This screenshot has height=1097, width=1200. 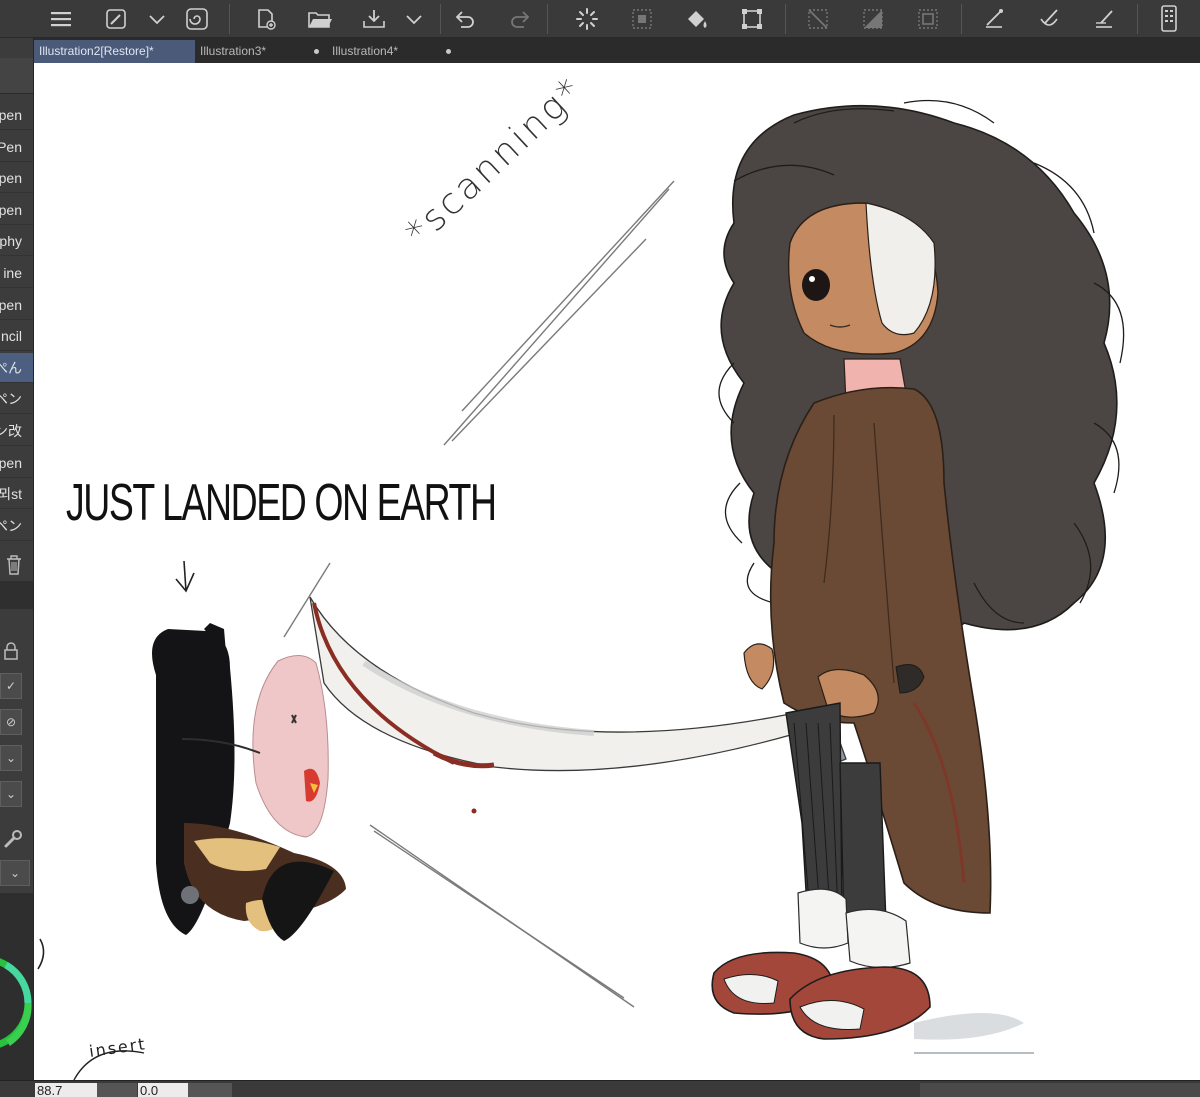 I want to click on top-toolbar, so click(x=600, y=19).